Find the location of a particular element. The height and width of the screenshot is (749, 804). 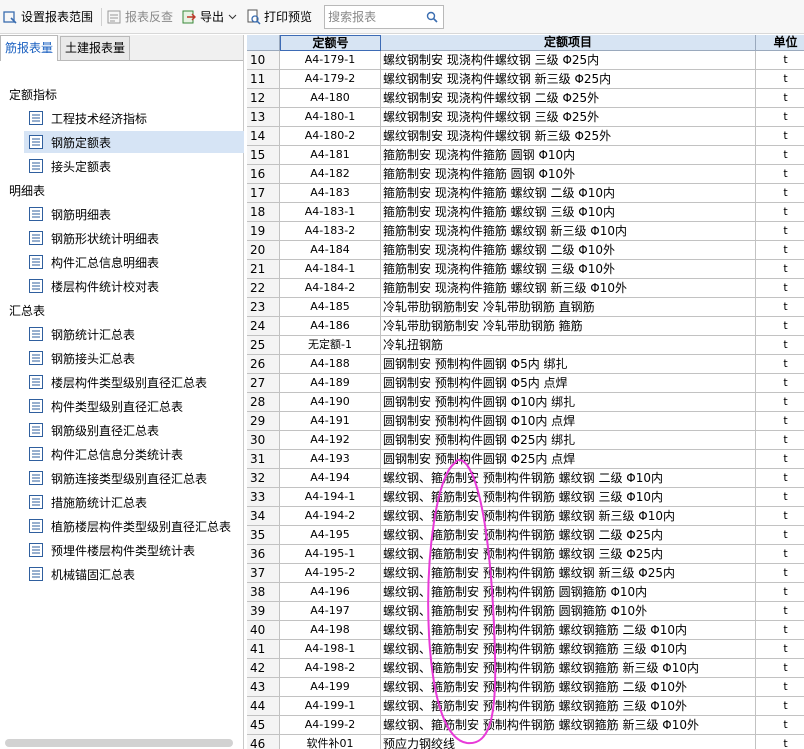

quota-code-cell: A4-194 is located at coordinates (330, 478).